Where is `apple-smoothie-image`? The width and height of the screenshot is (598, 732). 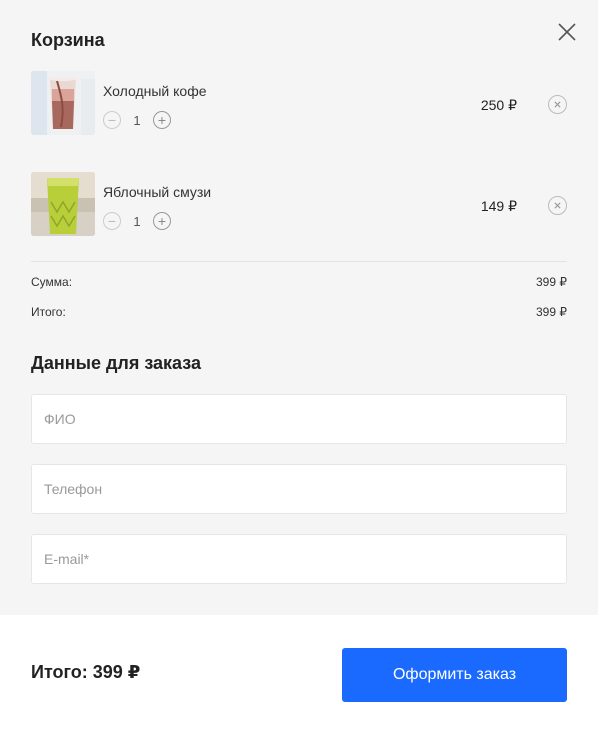 apple-smoothie-image is located at coordinates (63, 204).